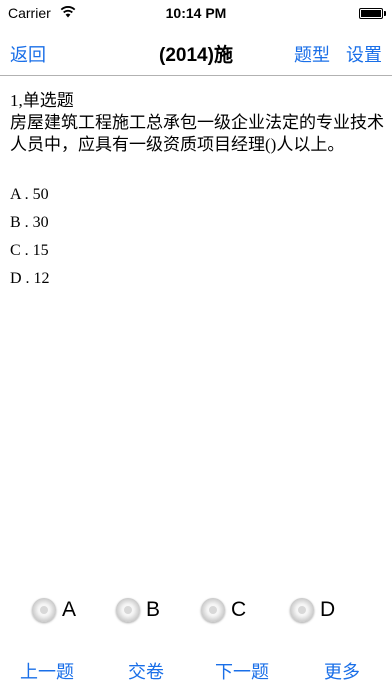 This screenshot has width=392, height=696. Describe the element at coordinates (312, 54) in the screenshot. I see `question-type-button: 题型` at that location.